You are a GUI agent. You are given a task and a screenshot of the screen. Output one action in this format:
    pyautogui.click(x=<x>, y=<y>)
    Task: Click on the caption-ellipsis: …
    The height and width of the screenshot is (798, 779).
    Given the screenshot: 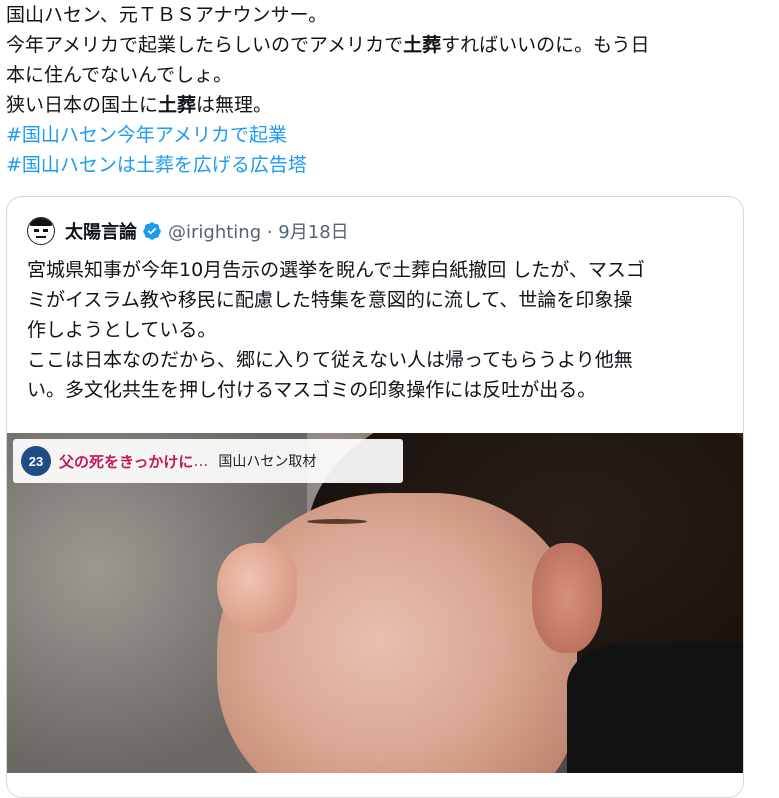 What is the action you would take?
    pyautogui.click(x=201, y=461)
    